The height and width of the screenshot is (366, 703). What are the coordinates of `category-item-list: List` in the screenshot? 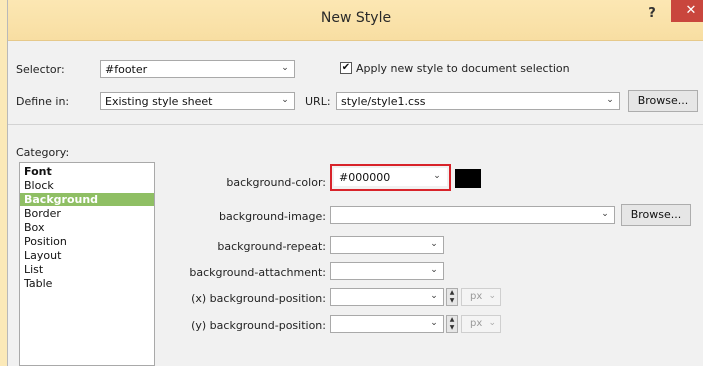 It's located at (33, 269).